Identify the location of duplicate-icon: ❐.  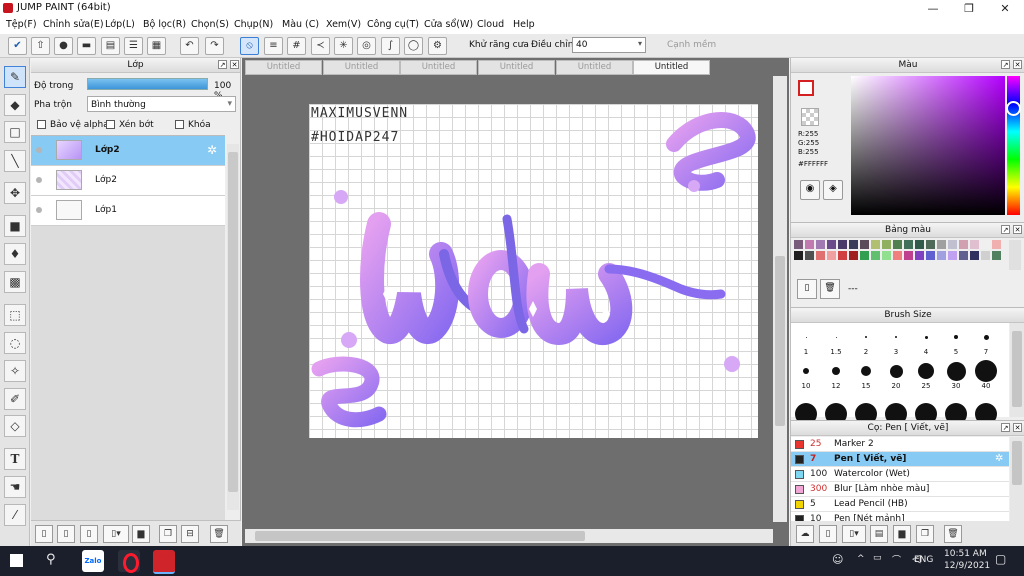
(168, 534).